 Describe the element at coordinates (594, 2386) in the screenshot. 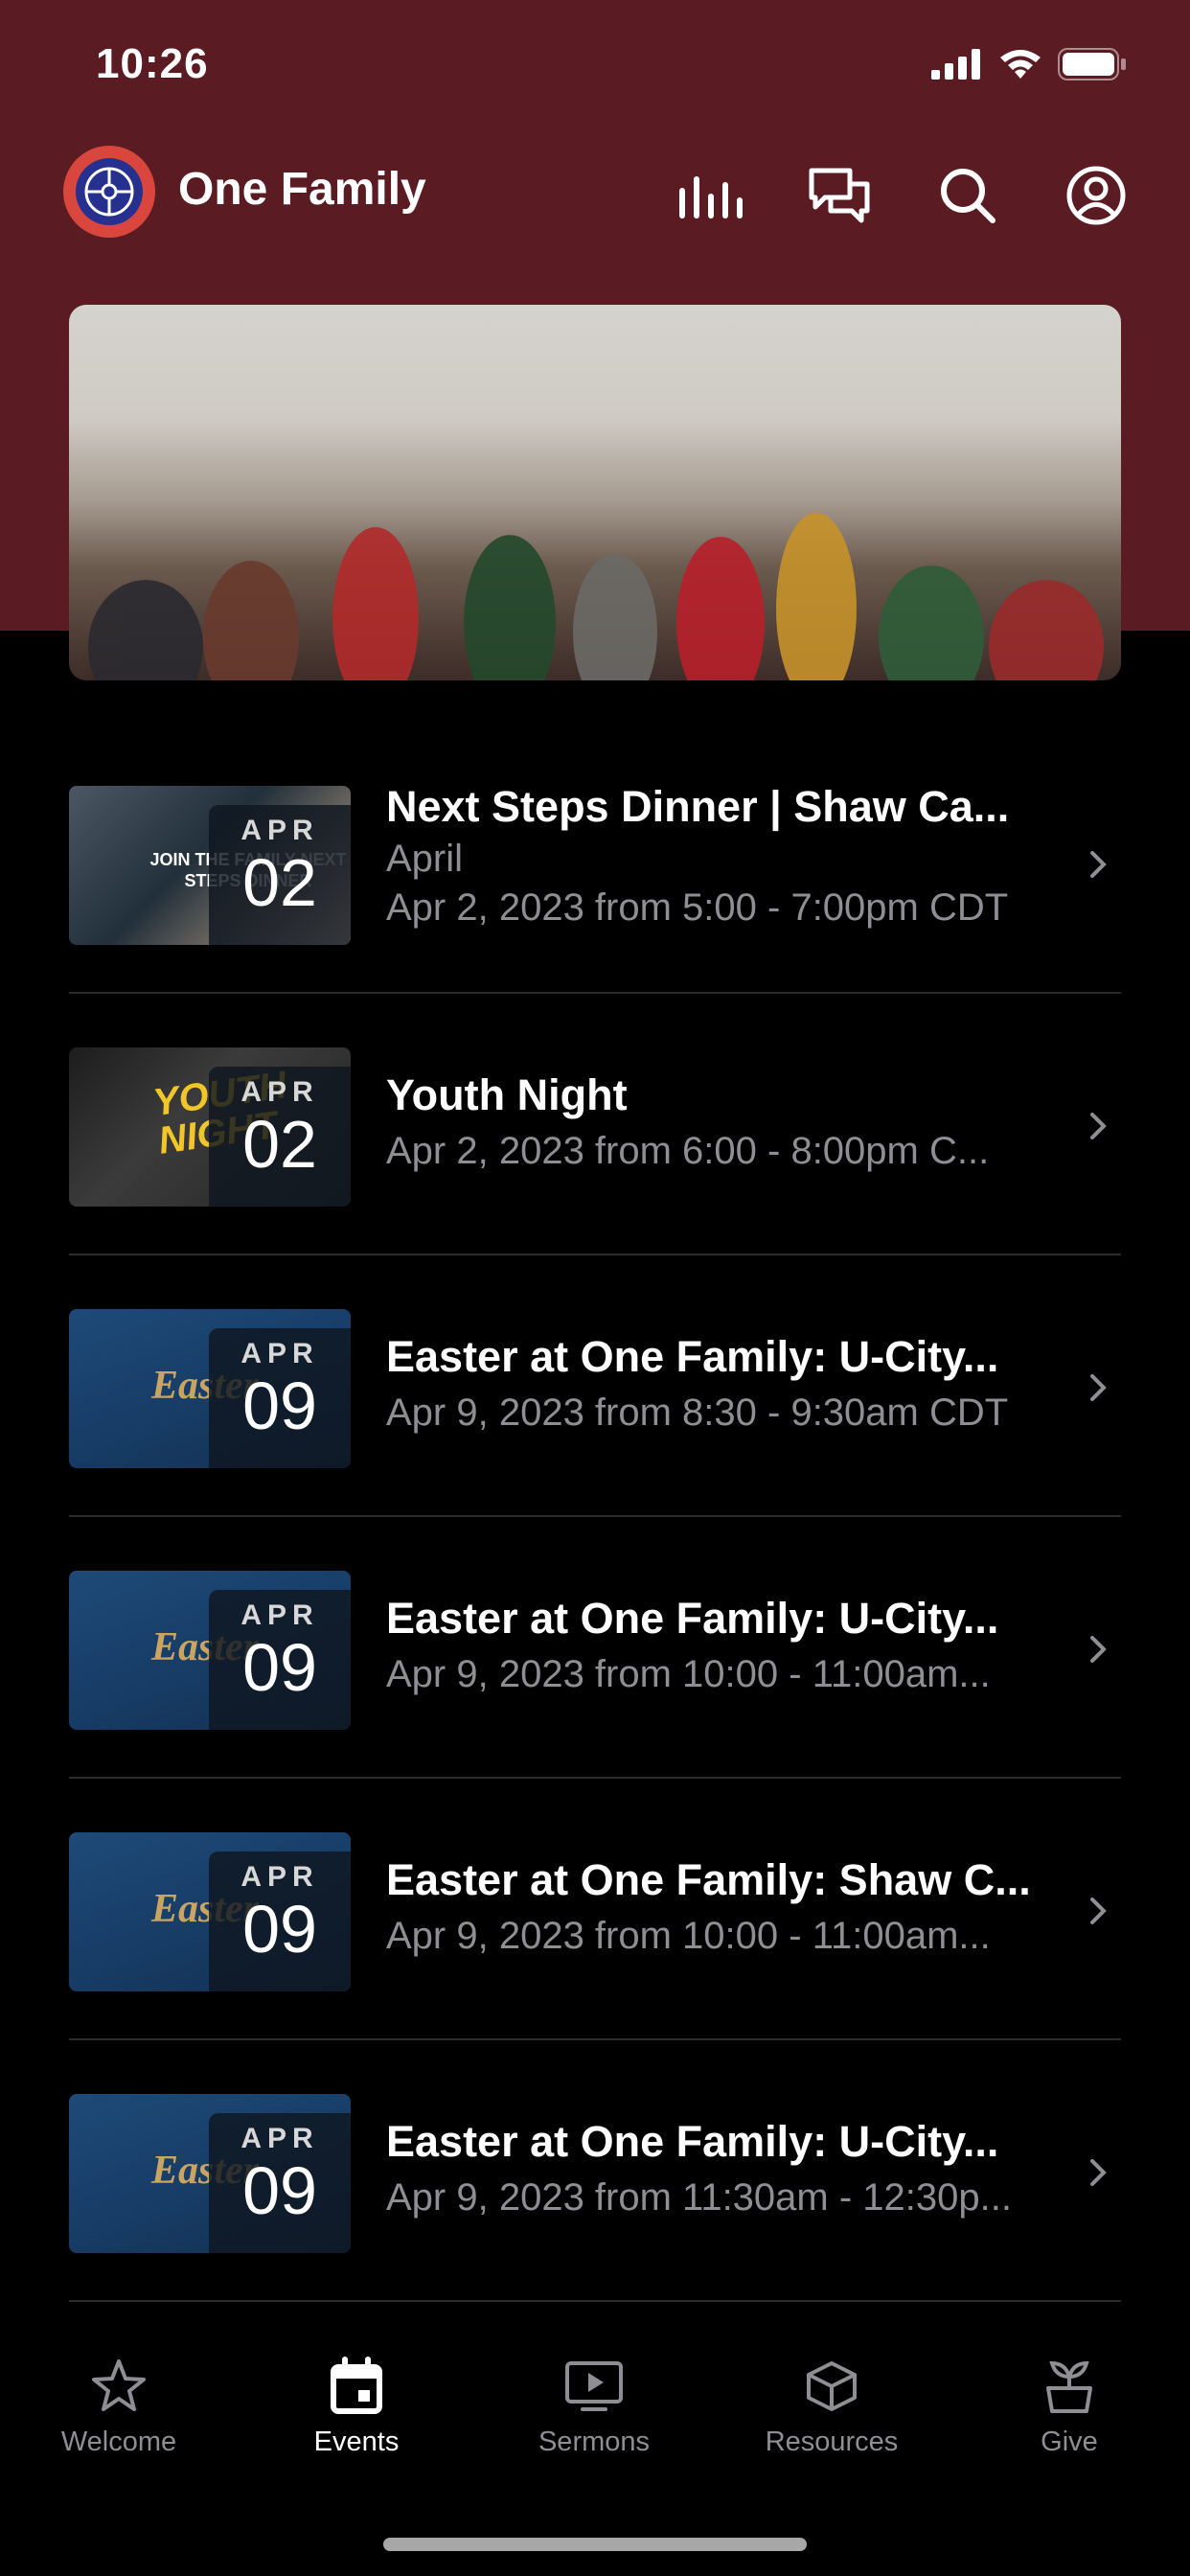

I see `video-icon` at that location.